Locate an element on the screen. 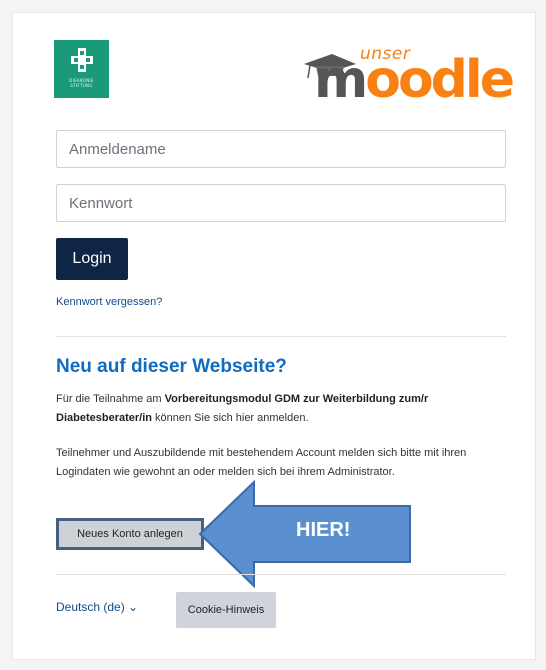  create-account-button: Neues Konto anlegen is located at coordinates (130, 534).